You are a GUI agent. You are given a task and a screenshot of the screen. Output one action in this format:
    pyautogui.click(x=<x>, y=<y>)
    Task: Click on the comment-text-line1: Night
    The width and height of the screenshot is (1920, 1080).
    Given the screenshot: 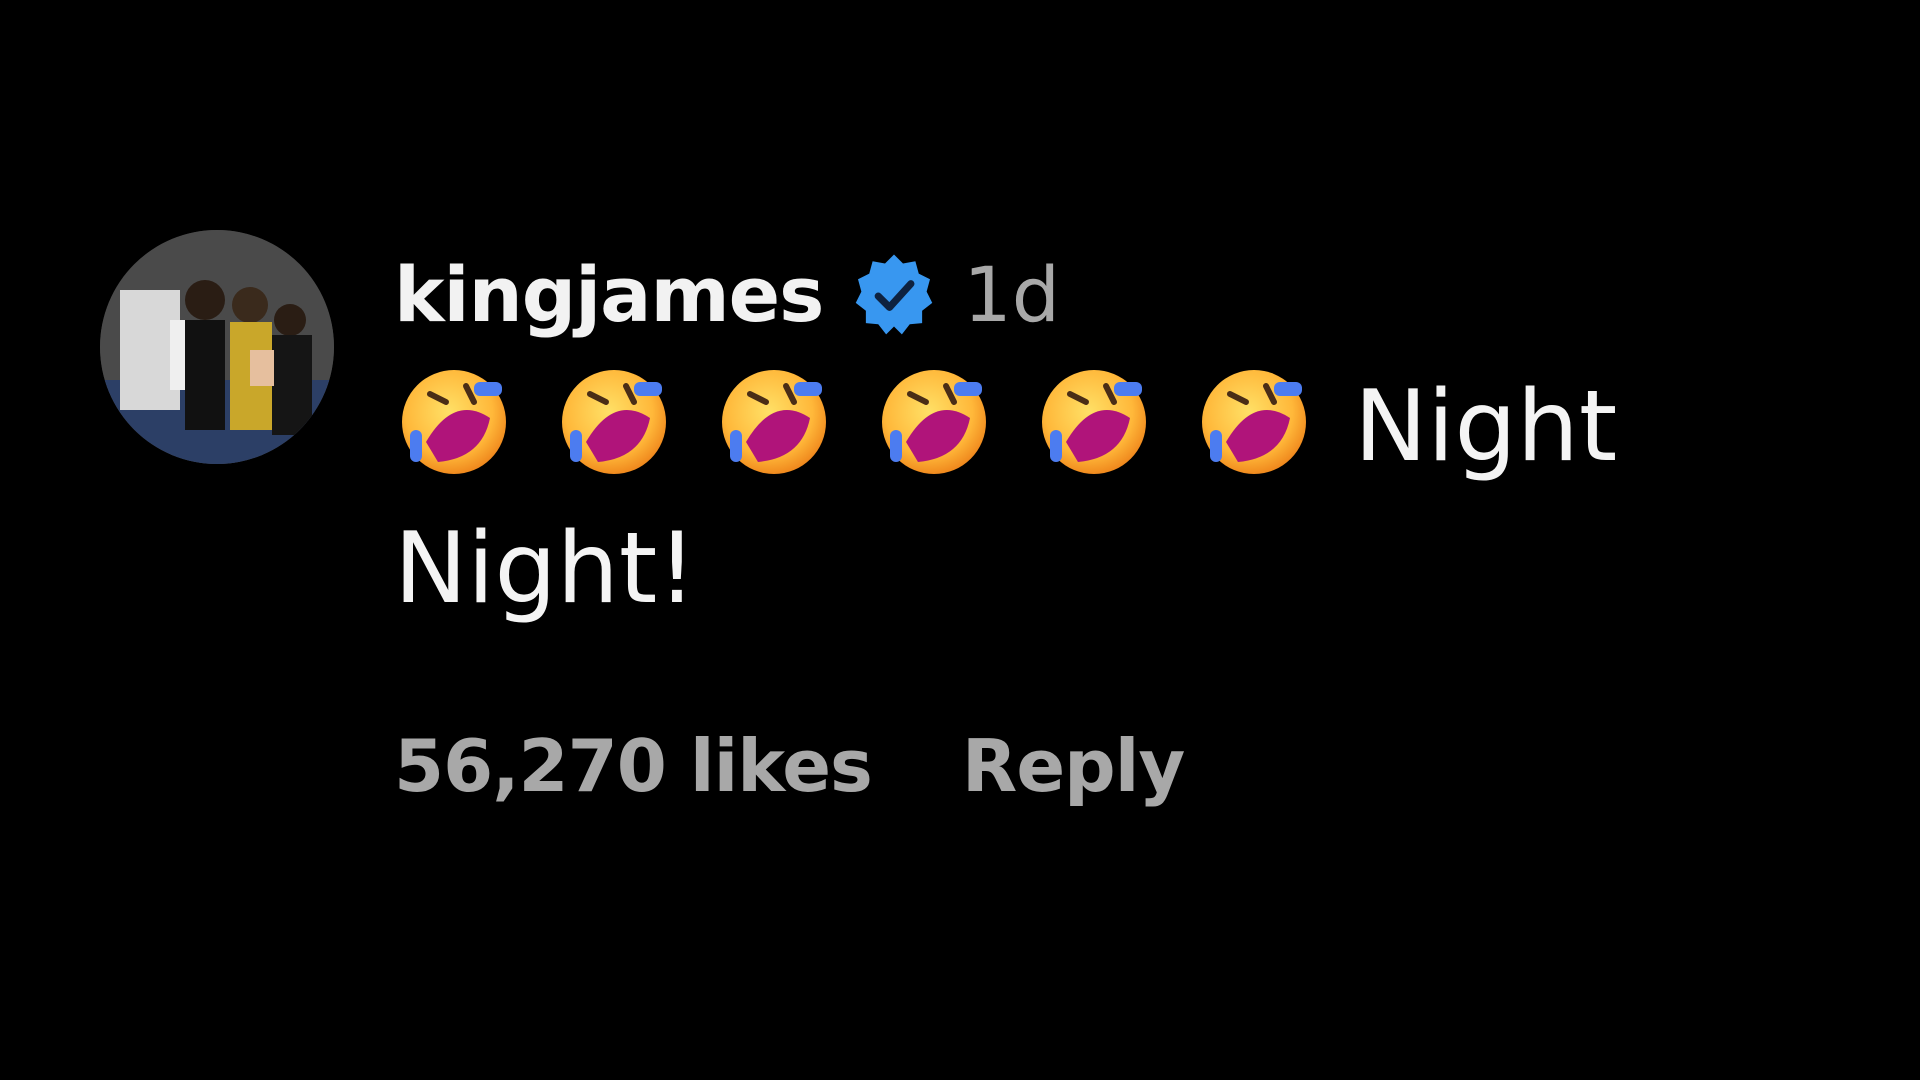 What is the action you would take?
    pyautogui.click(x=1486, y=427)
    